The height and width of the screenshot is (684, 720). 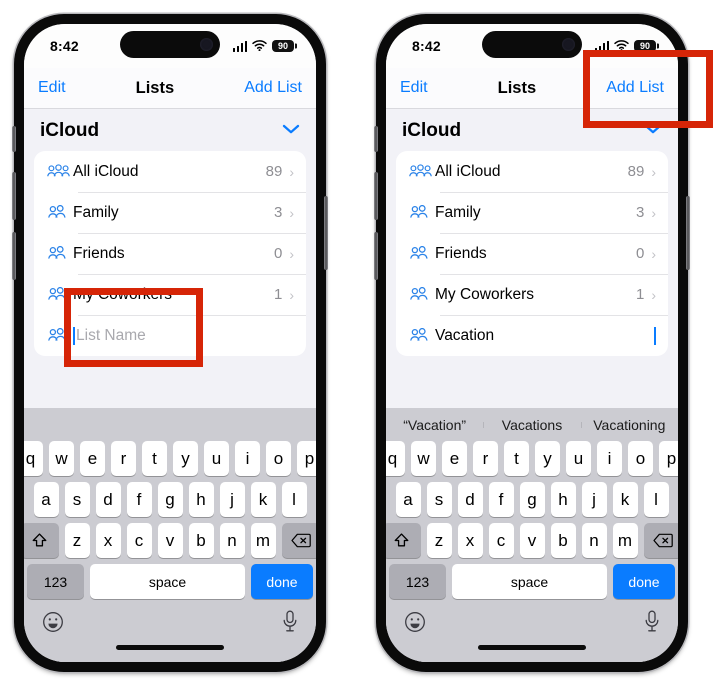 I want to click on new-list-row: Vacation, so click(x=532, y=335).